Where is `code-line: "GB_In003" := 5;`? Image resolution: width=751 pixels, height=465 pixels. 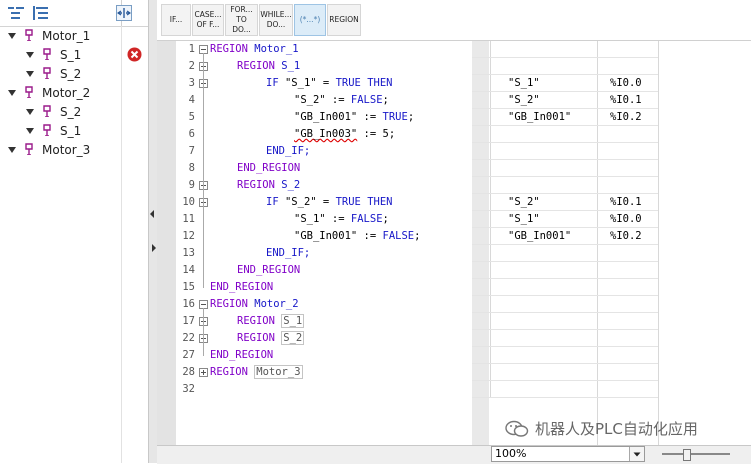 code-line: "GB_In003" := 5; is located at coordinates (345, 134).